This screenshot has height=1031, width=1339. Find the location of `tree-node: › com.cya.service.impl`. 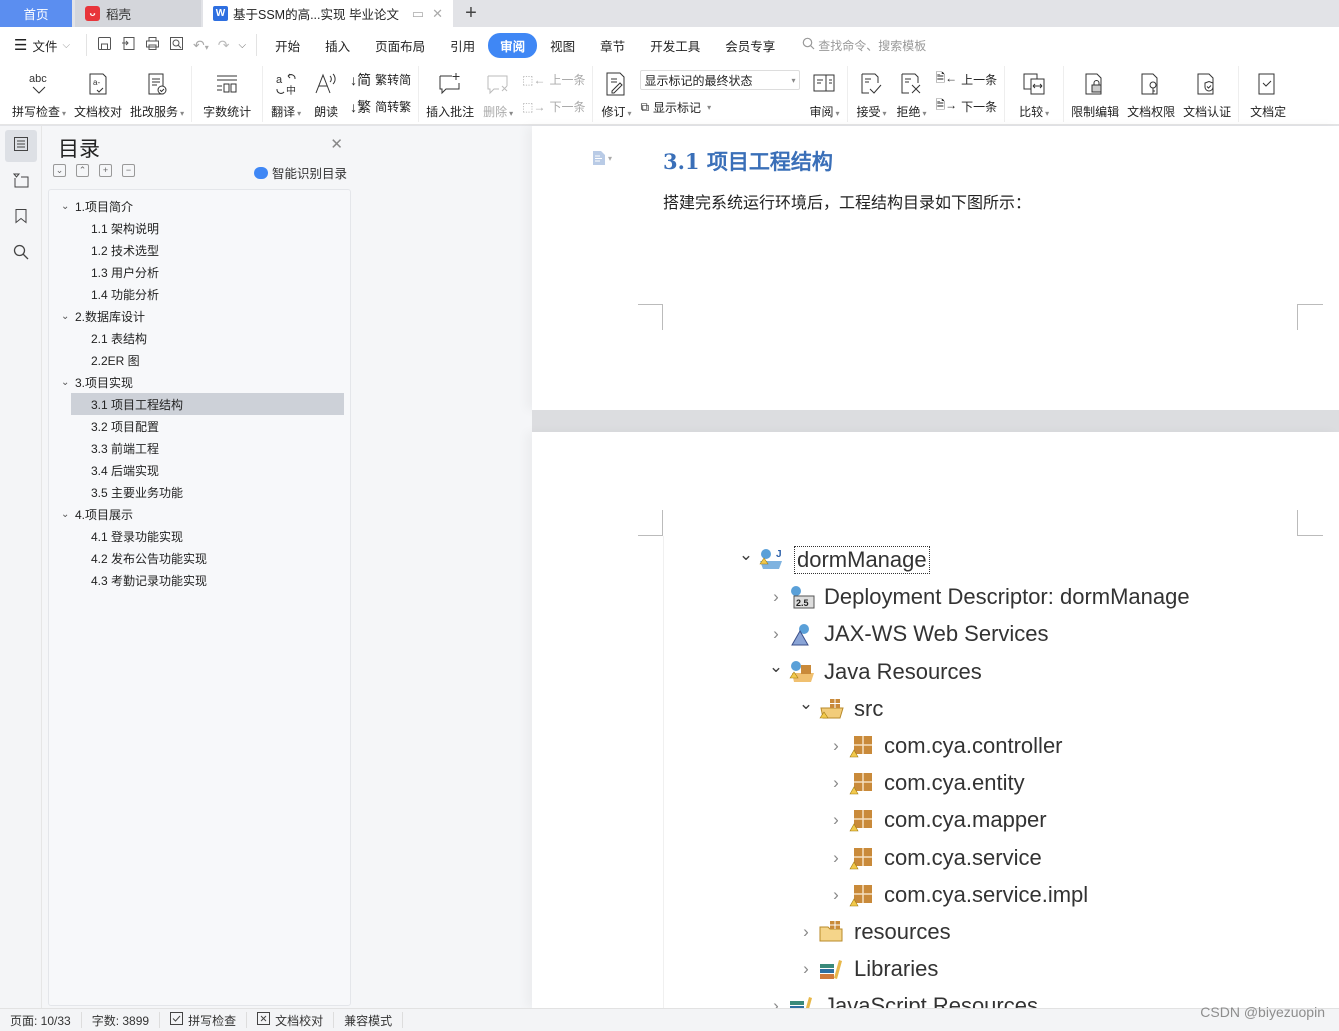

tree-node: › com.cya.service.impl is located at coordinates (956, 895).